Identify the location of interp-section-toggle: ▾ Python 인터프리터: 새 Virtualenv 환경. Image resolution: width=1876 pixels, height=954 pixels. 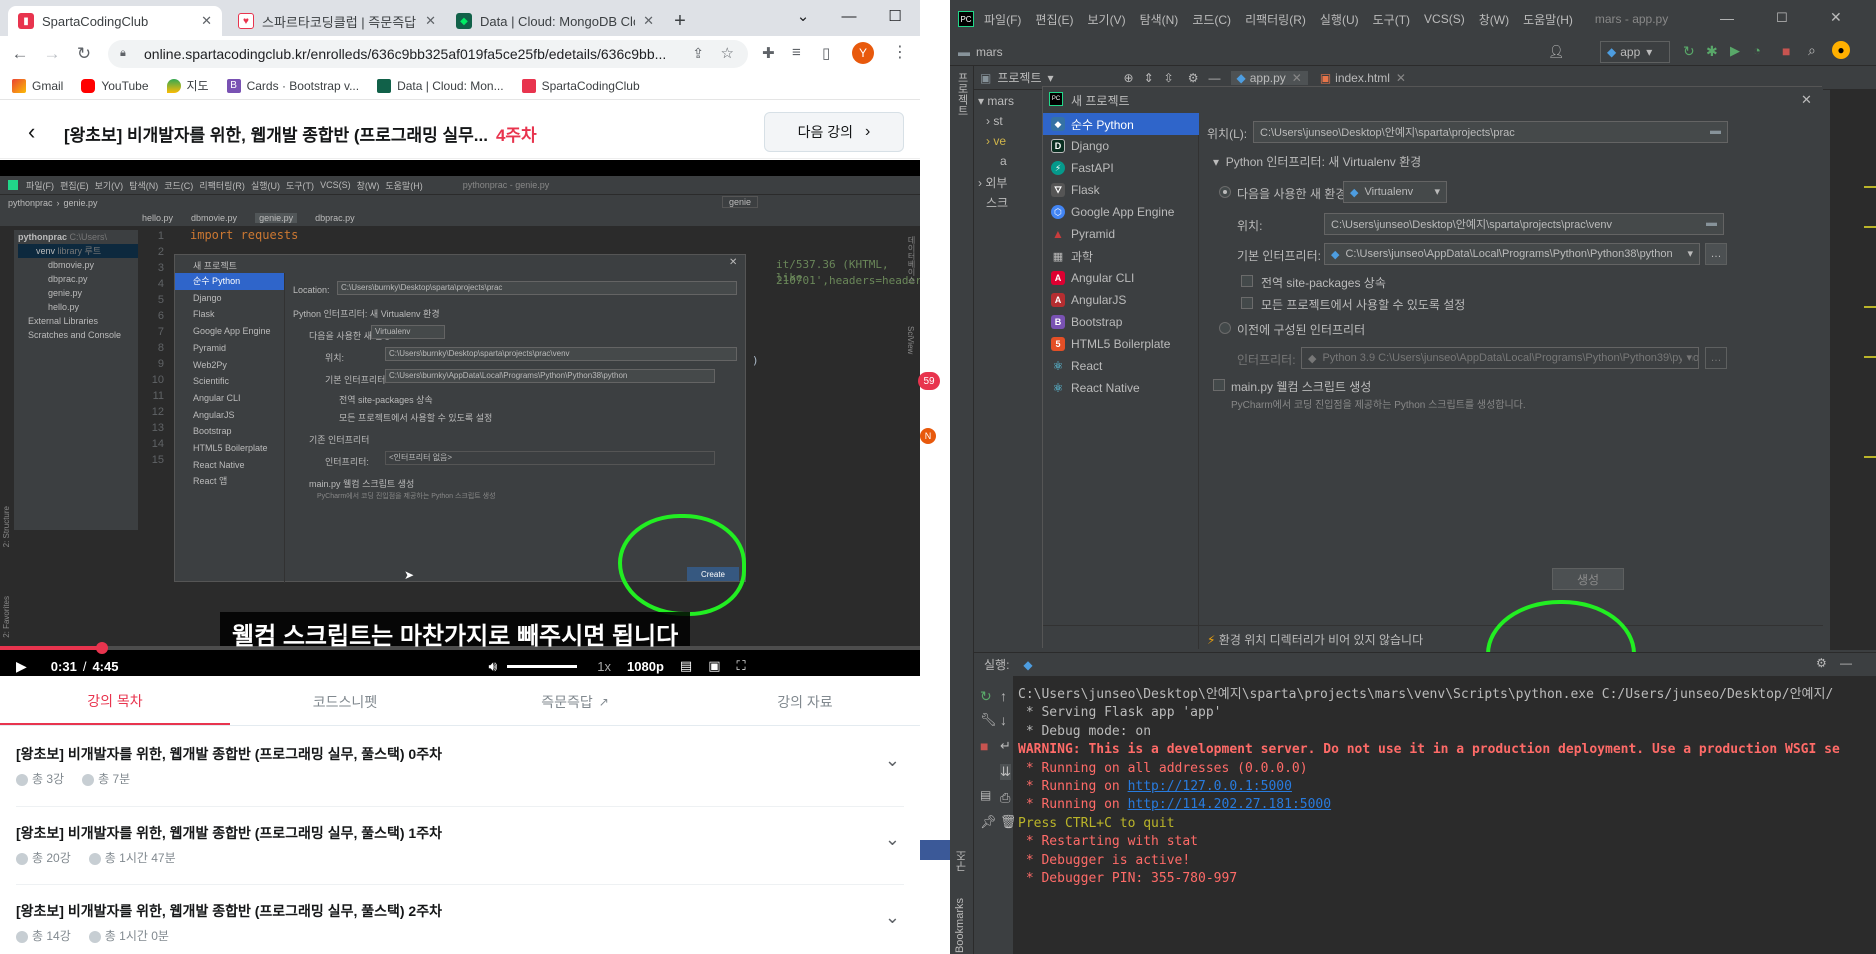
(1317, 161).